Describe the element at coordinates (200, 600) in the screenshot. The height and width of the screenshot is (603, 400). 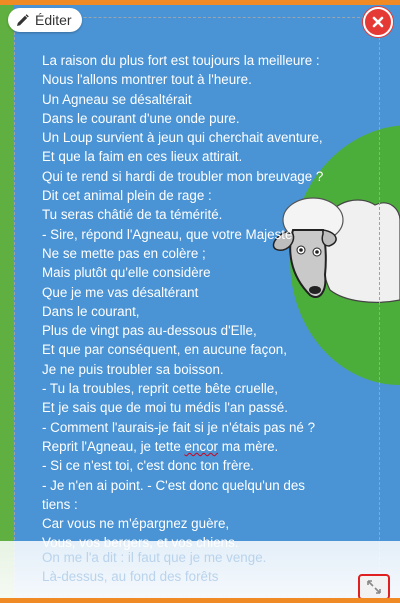
I see `bottom-accent-bar` at that location.